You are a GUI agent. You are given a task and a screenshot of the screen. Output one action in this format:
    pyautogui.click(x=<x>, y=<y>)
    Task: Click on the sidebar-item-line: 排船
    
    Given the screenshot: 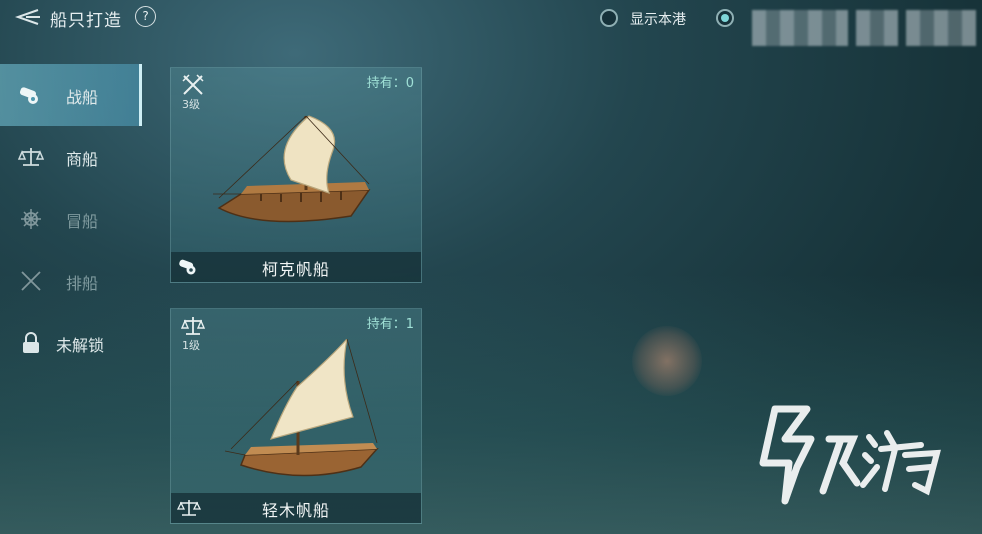 What is the action you would take?
    pyautogui.click(x=71, y=281)
    